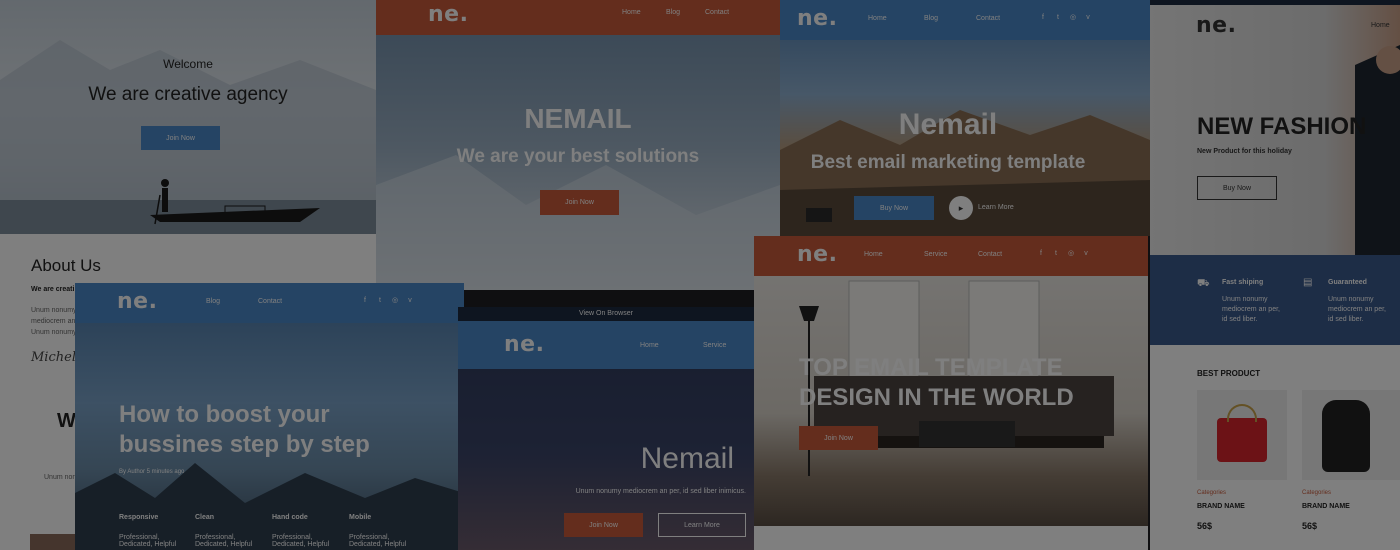 This screenshot has width=1400, height=550. What do you see at coordinates (877, 18) in the screenshot?
I see `c3-nav-home: Home` at bounding box center [877, 18].